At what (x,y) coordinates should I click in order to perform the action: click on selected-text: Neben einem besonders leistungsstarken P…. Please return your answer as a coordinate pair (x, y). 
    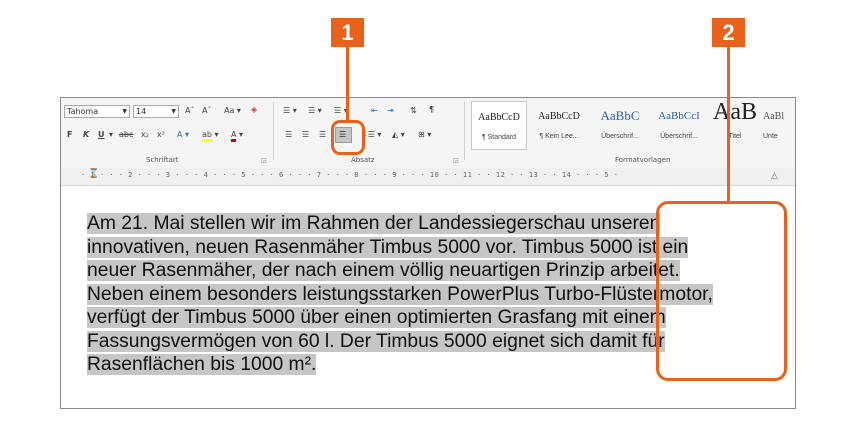
    Looking at the image, I should click on (400, 294).